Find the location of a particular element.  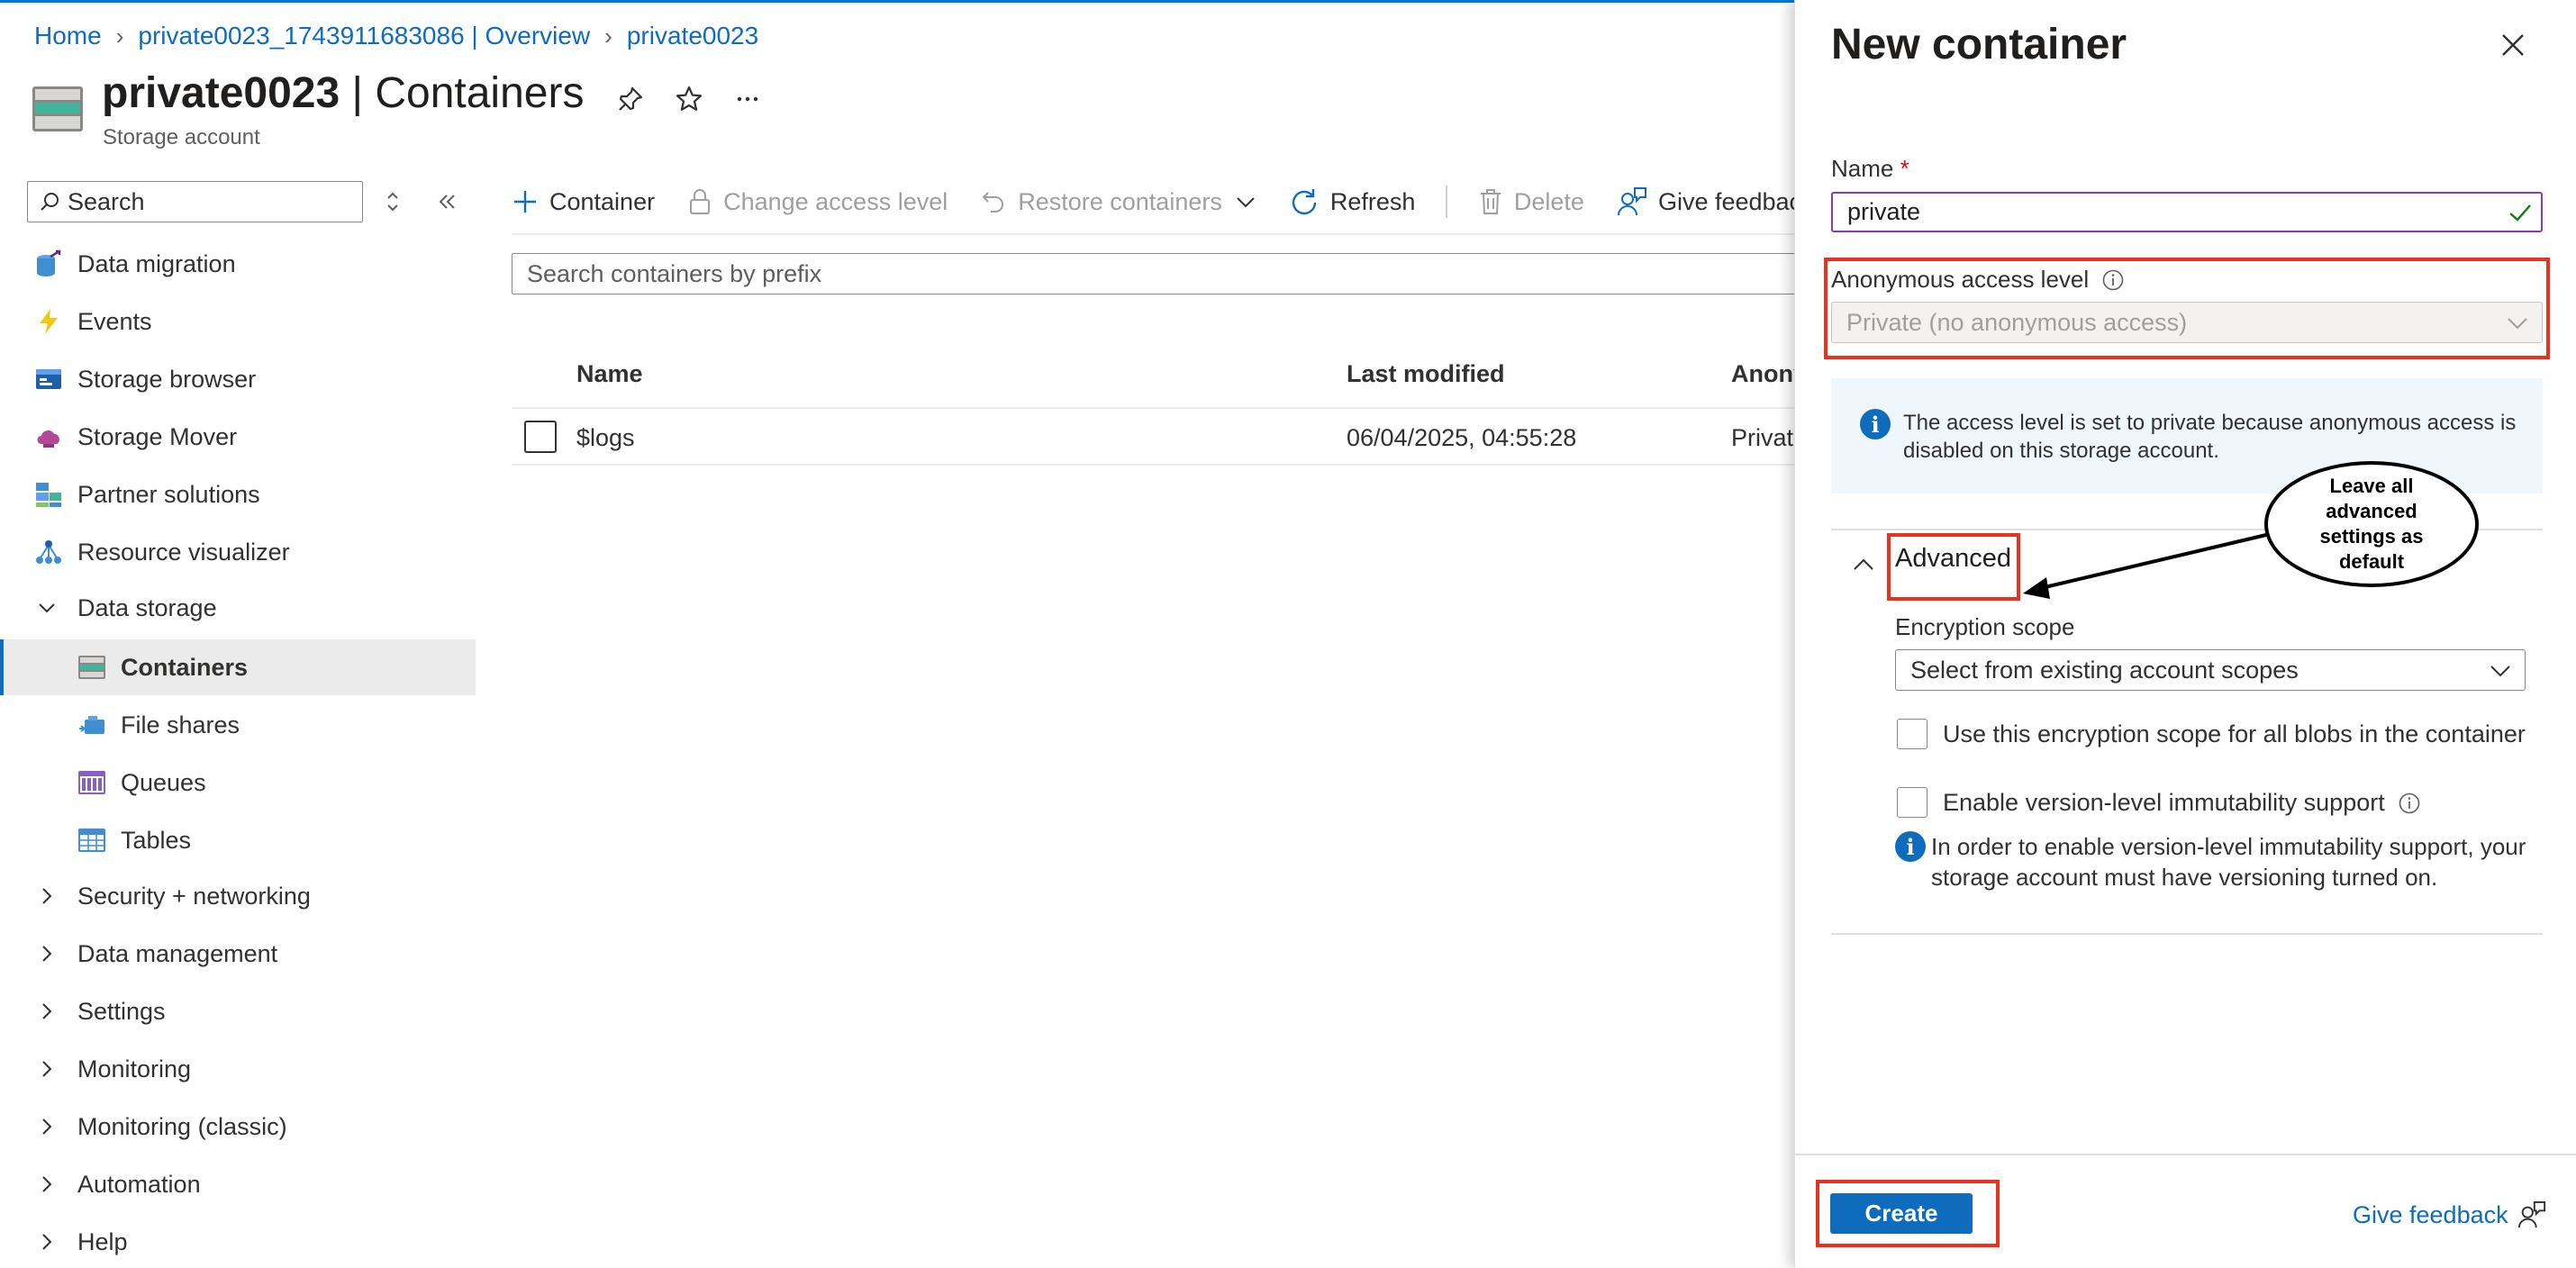

data-migration-icon is located at coordinates (48, 263).